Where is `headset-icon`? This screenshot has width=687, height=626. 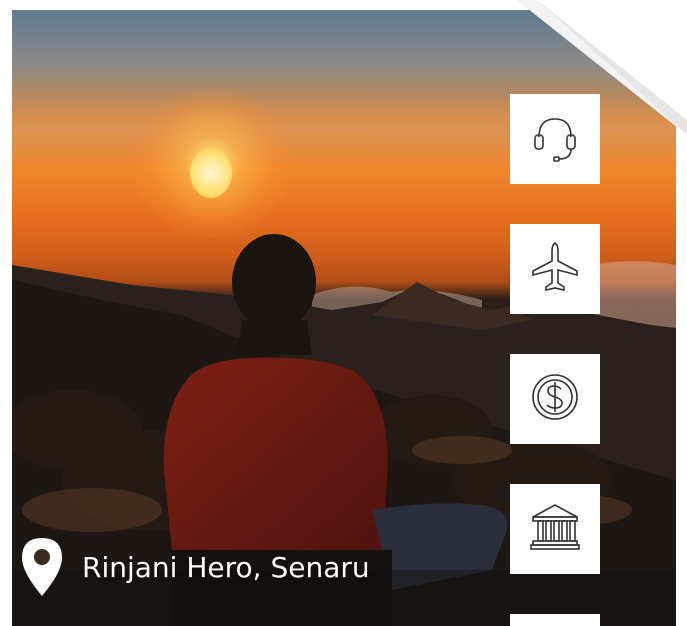 headset-icon is located at coordinates (555, 139).